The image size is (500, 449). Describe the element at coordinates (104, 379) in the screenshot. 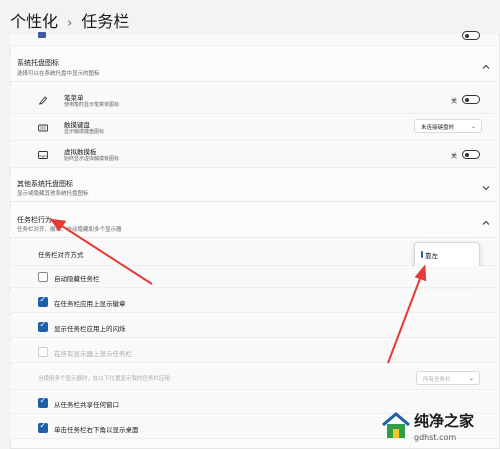

I see `multi-display-label: 当使用多个显示器时，在以下位置显示我的任务栏应用` at that location.